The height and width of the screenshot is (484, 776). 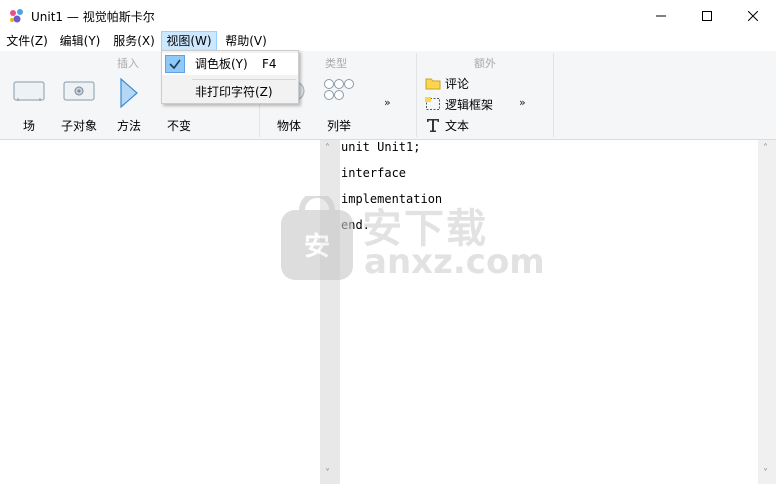 I want to click on code-line: unit Unit1;, so click(x=381, y=147).